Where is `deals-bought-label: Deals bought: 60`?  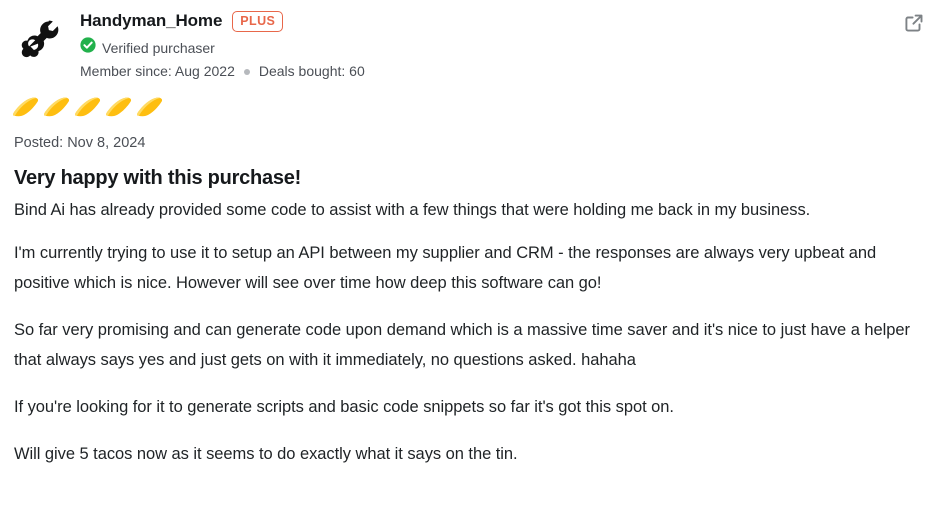
deals-bought-label: Deals bought: 60 is located at coordinates (311, 71).